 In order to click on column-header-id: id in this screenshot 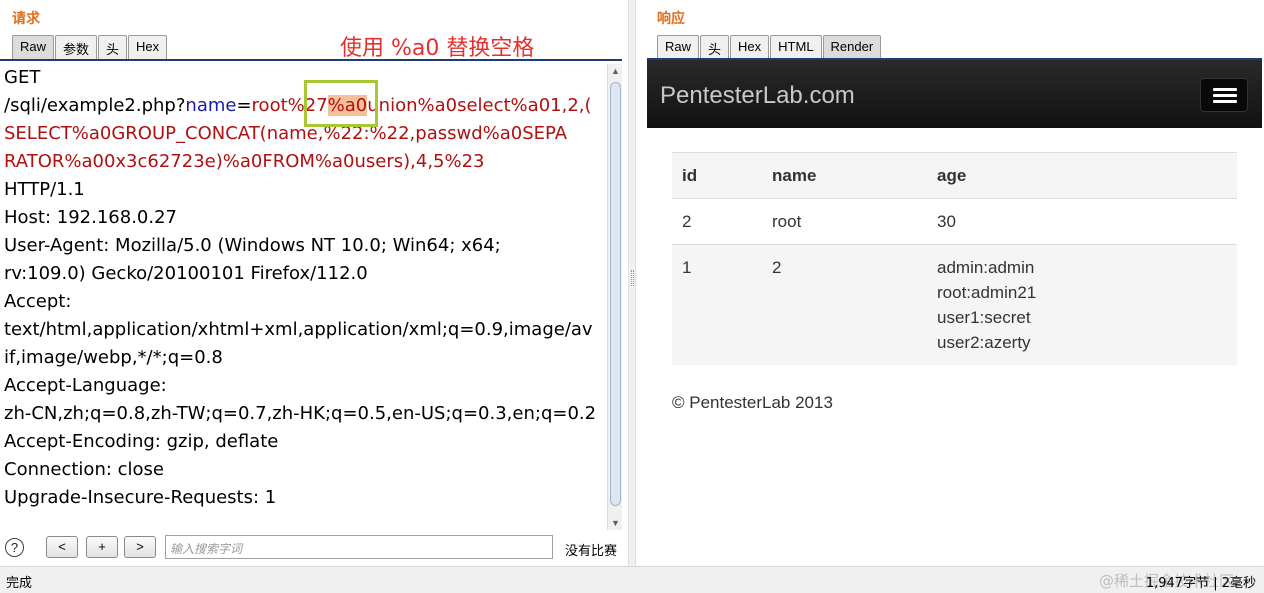, I will do `click(717, 175)`.